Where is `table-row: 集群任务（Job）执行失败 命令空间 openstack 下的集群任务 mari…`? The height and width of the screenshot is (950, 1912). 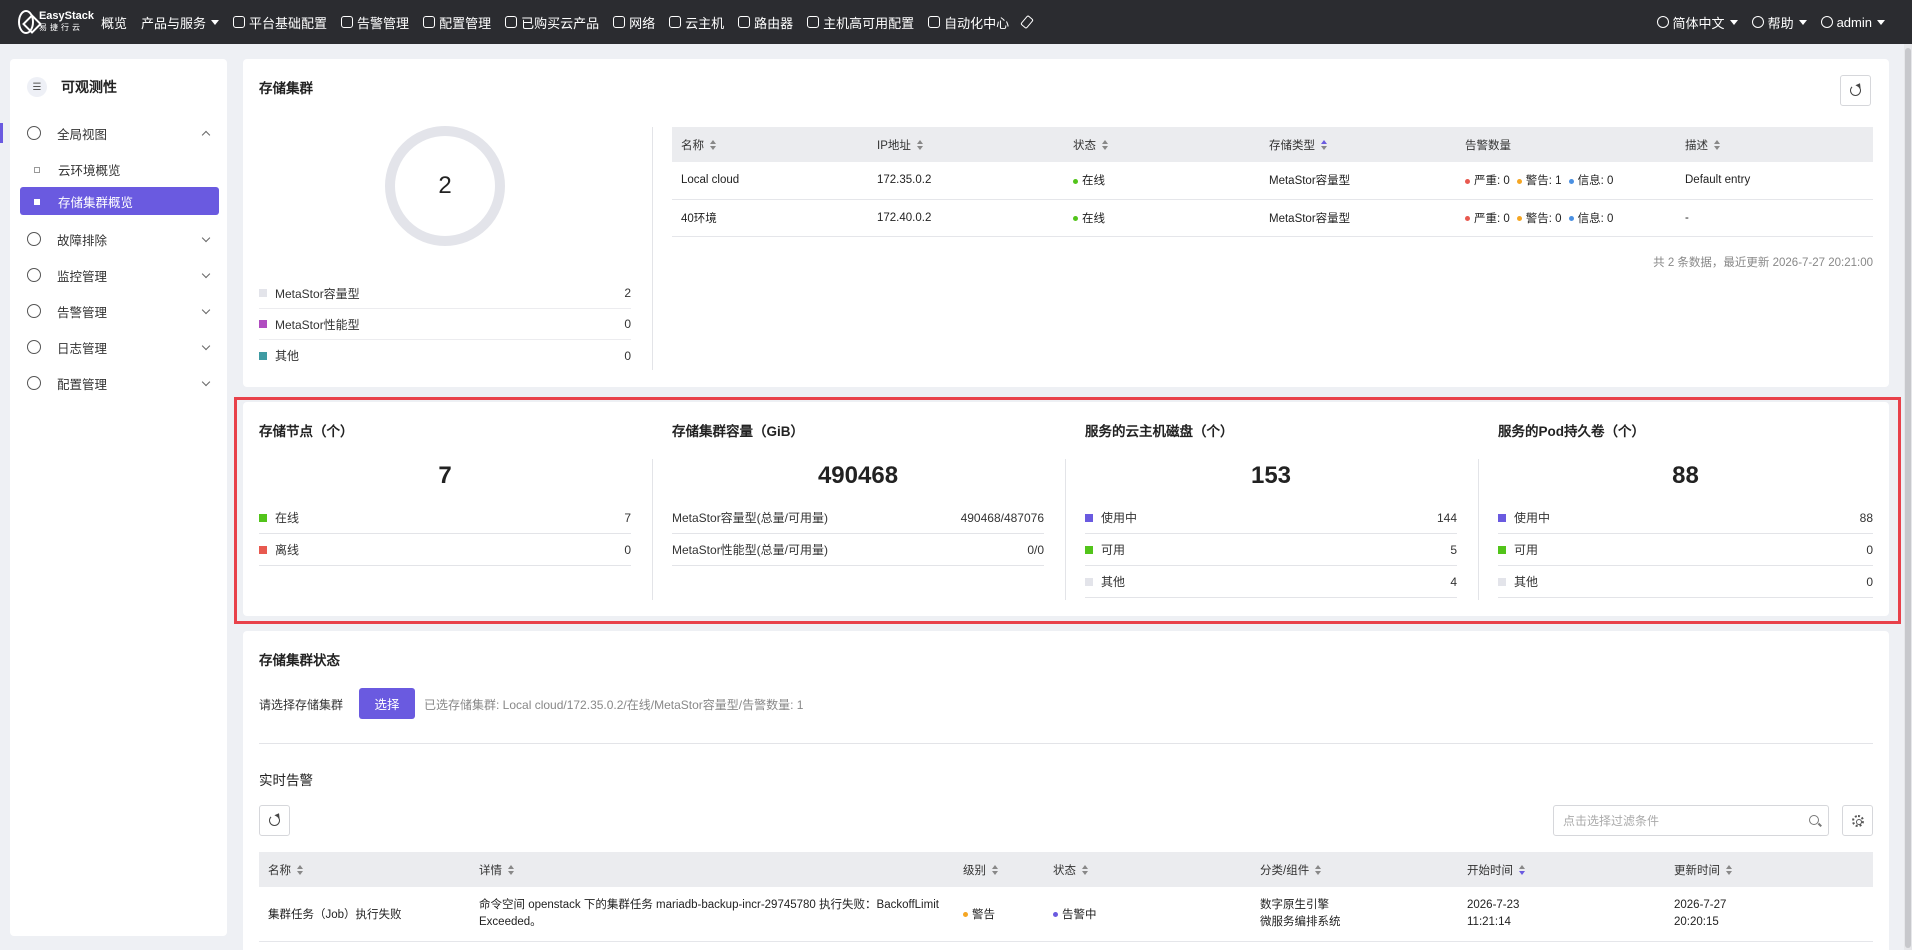 table-row: 集群任务（Job）执行失败 命令空间 openstack 下的集群任务 mari… is located at coordinates (1066, 914).